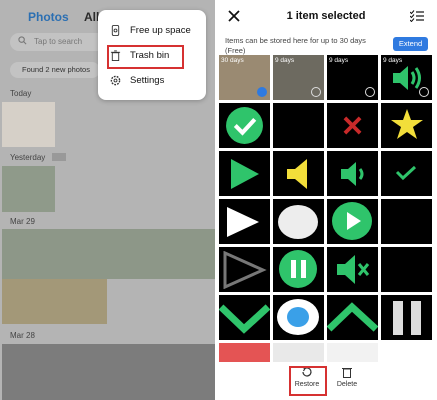  Describe the element at coordinates (410, 44) in the screenshot. I see `extend-button: Extend` at that location.